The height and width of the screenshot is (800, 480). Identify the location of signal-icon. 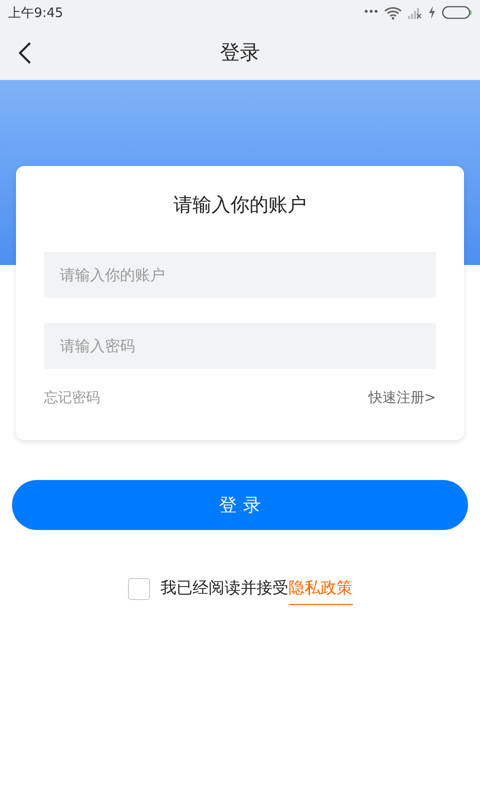
(415, 12).